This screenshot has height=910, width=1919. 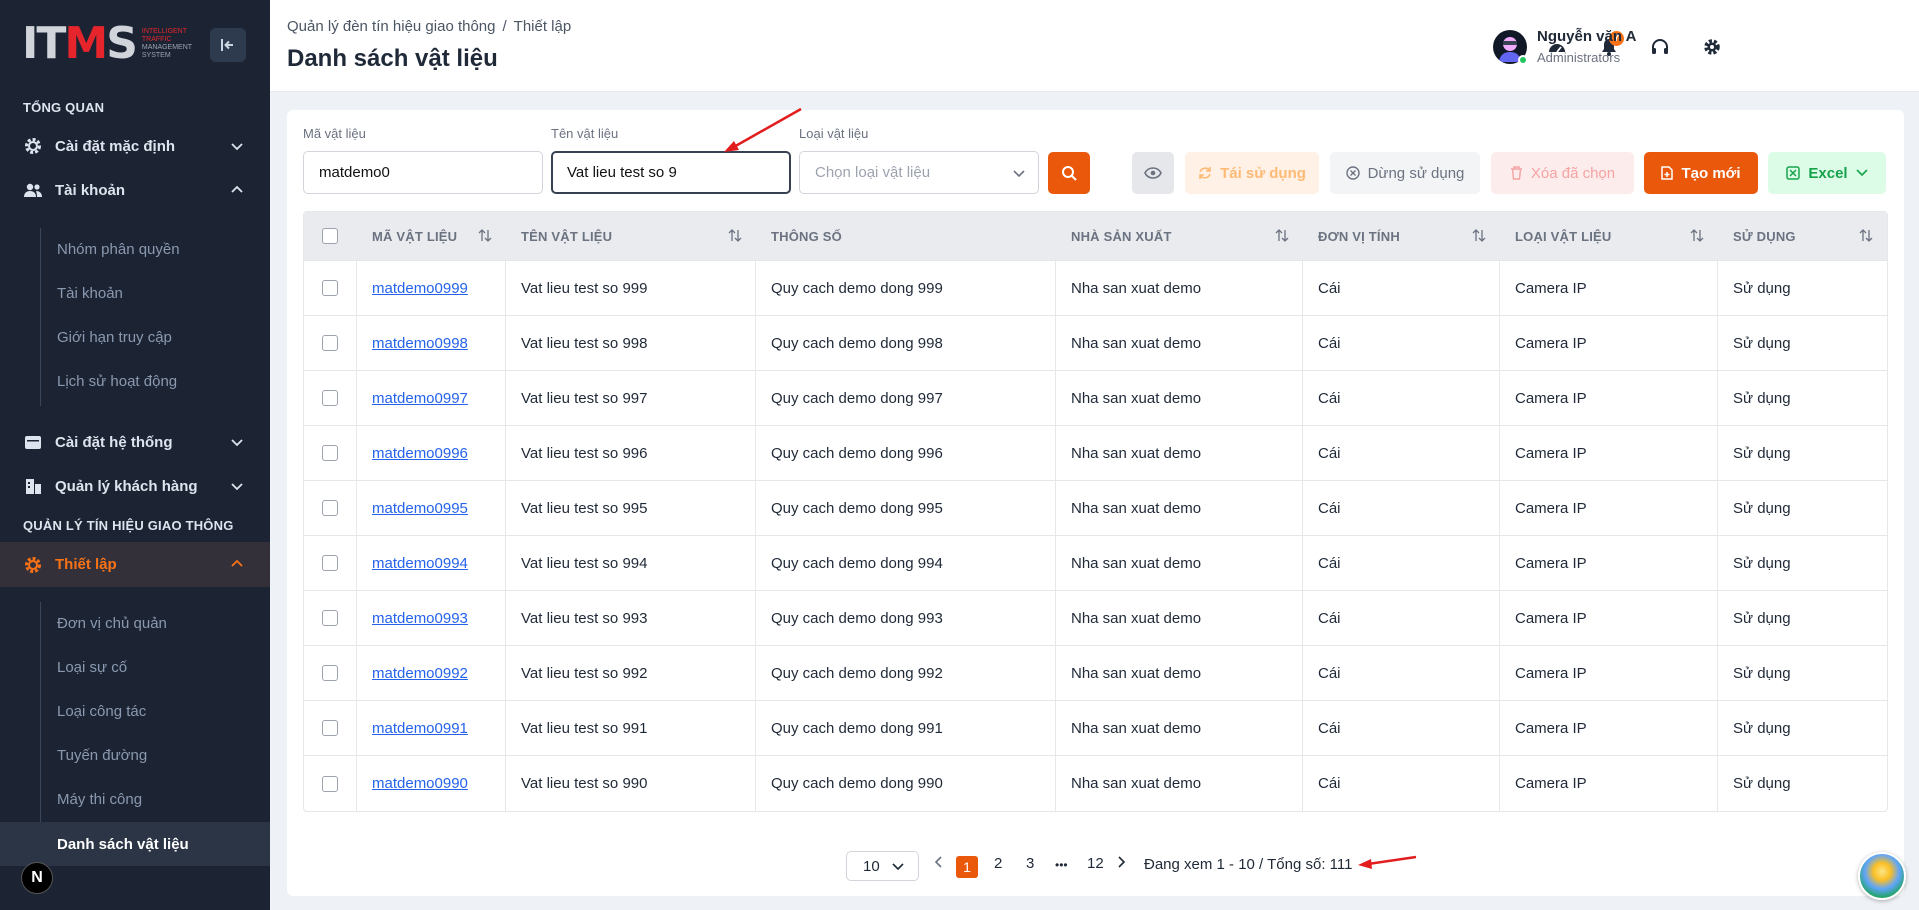 I want to click on excel-export-button: Excel, so click(x=1827, y=173).